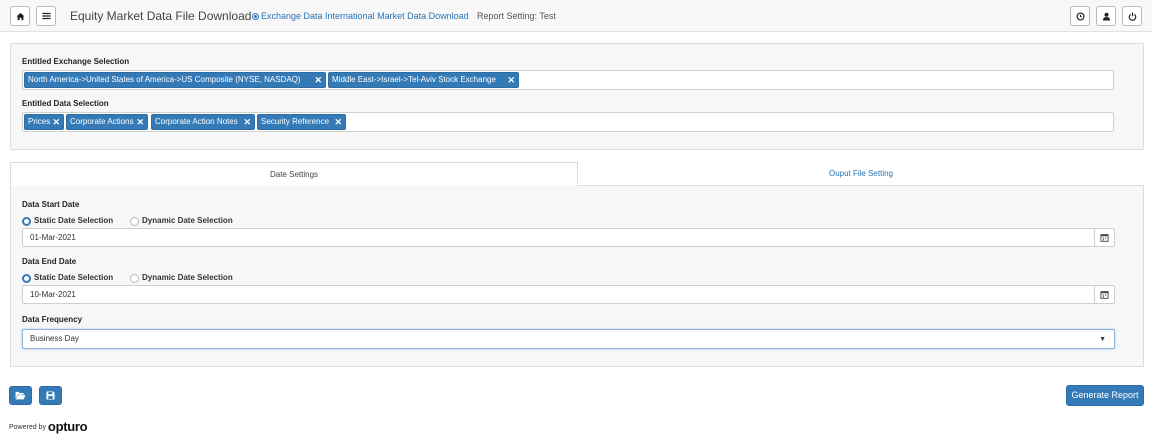  I want to click on generate-report-button: Generate Report, so click(1105, 395).